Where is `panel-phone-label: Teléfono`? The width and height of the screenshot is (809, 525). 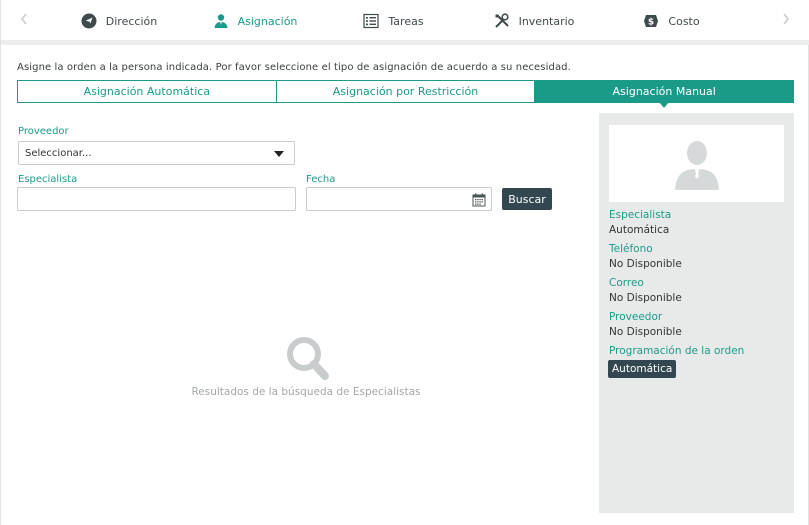
panel-phone-label: Teléfono is located at coordinates (631, 249).